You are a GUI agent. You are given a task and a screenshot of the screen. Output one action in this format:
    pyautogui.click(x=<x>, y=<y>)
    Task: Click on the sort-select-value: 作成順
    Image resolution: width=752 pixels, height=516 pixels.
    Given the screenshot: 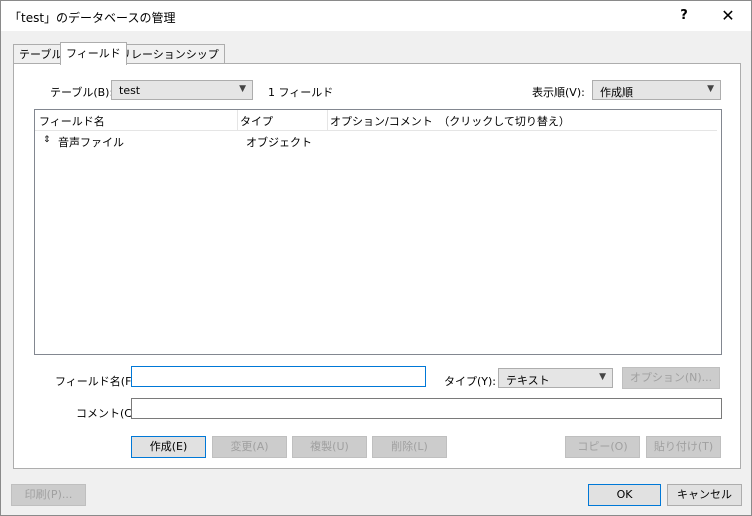 What is the action you would take?
    pyautogui.click(x=616, y=92)
    